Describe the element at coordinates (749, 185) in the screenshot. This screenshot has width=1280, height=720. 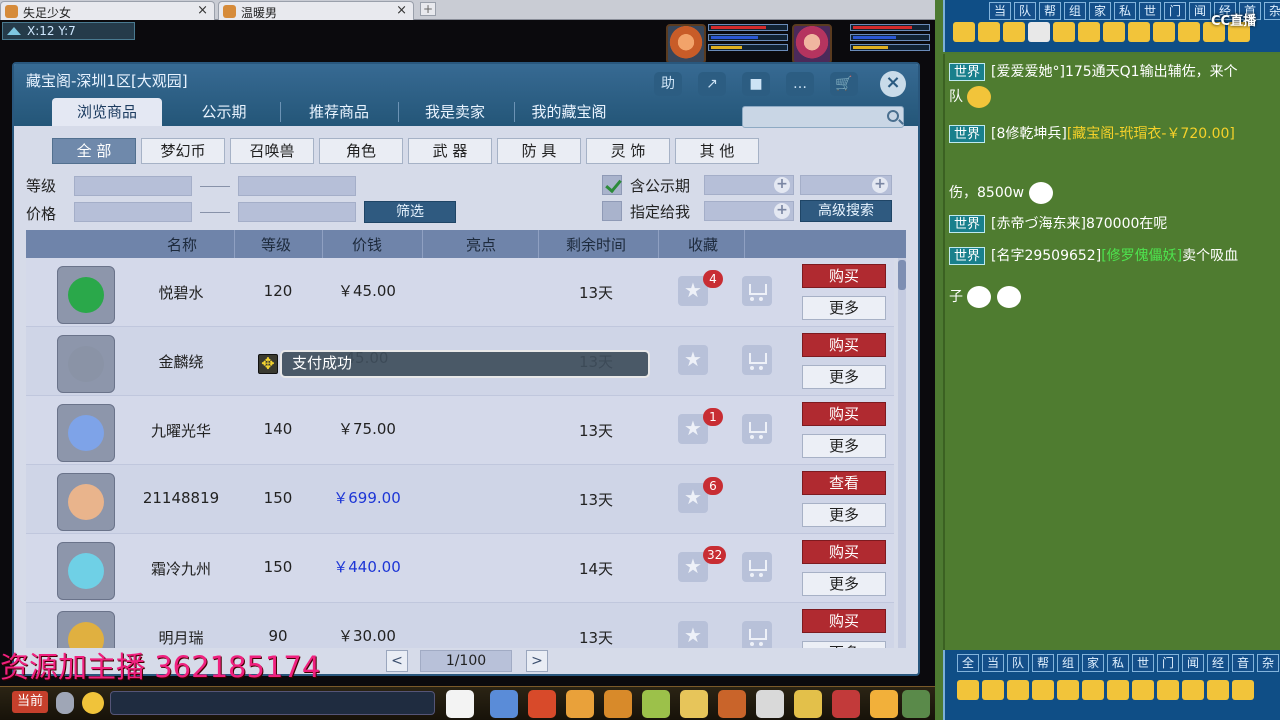
I see `notice-select-1: +` at that location.